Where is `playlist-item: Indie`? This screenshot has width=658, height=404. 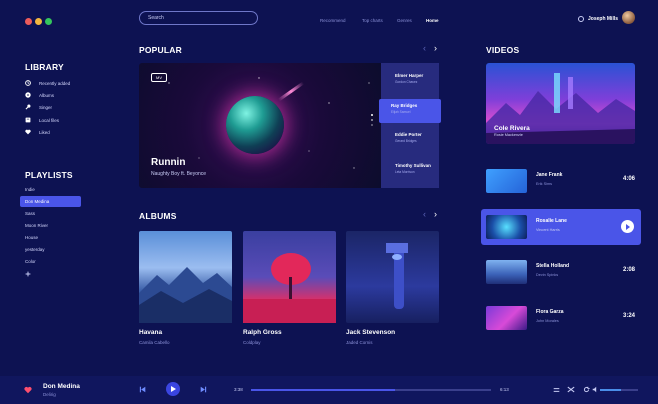
playlist-item: Indie is located at coordinates (50, 189).